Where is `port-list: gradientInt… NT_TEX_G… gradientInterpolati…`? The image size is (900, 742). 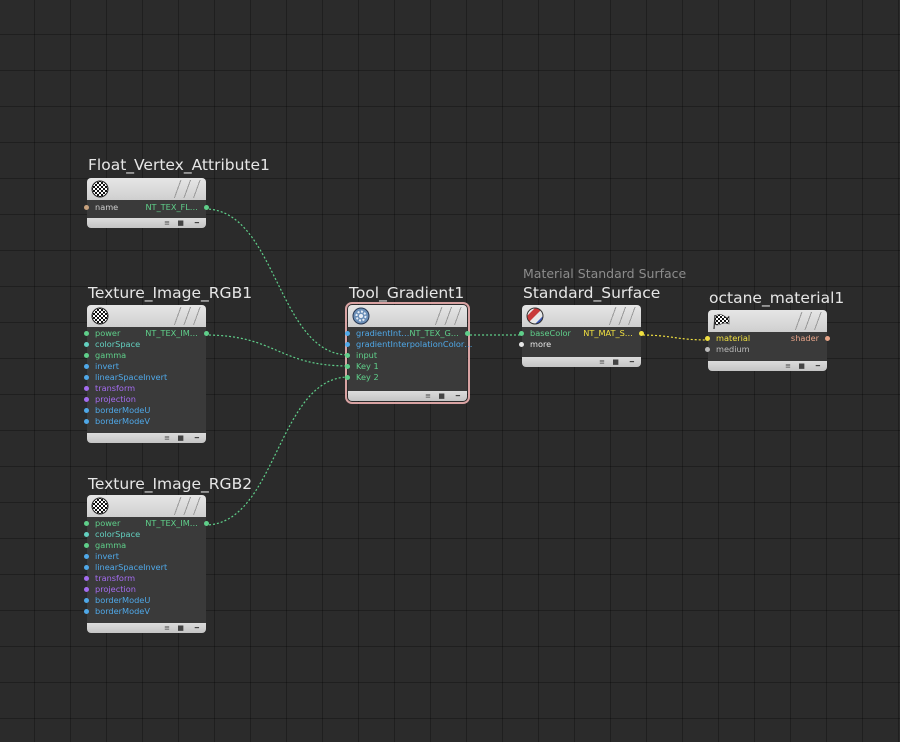 port-list: gradientInt… NT_TEX_G… gradientInterpolati… is located at coordinates (408, 359).